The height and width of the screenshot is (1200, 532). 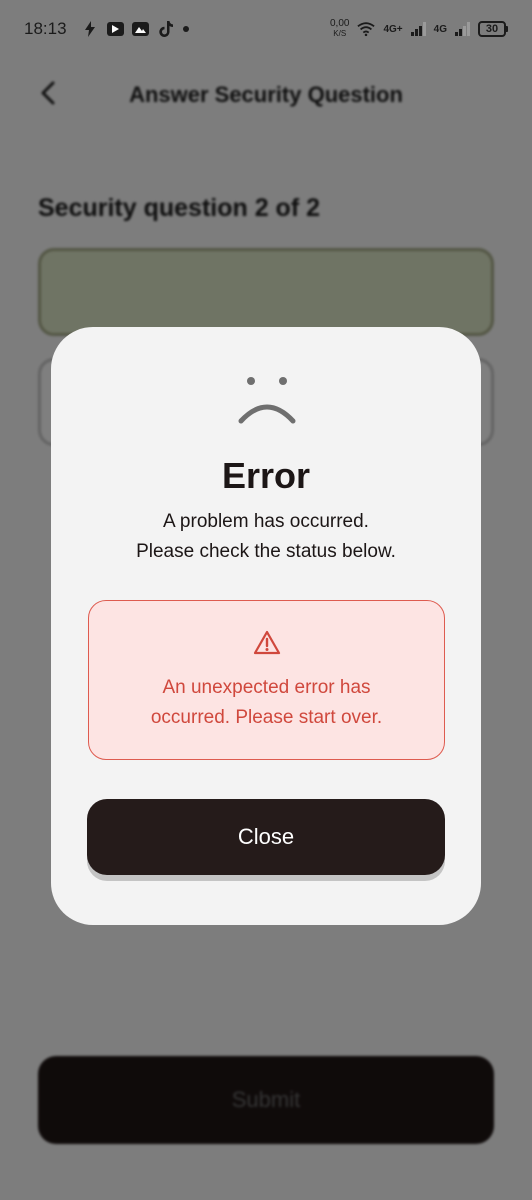 What do you see at coordinates (140, 29) in the screenshot?
I see `gallery-icon` at bounding box center [140, 29].